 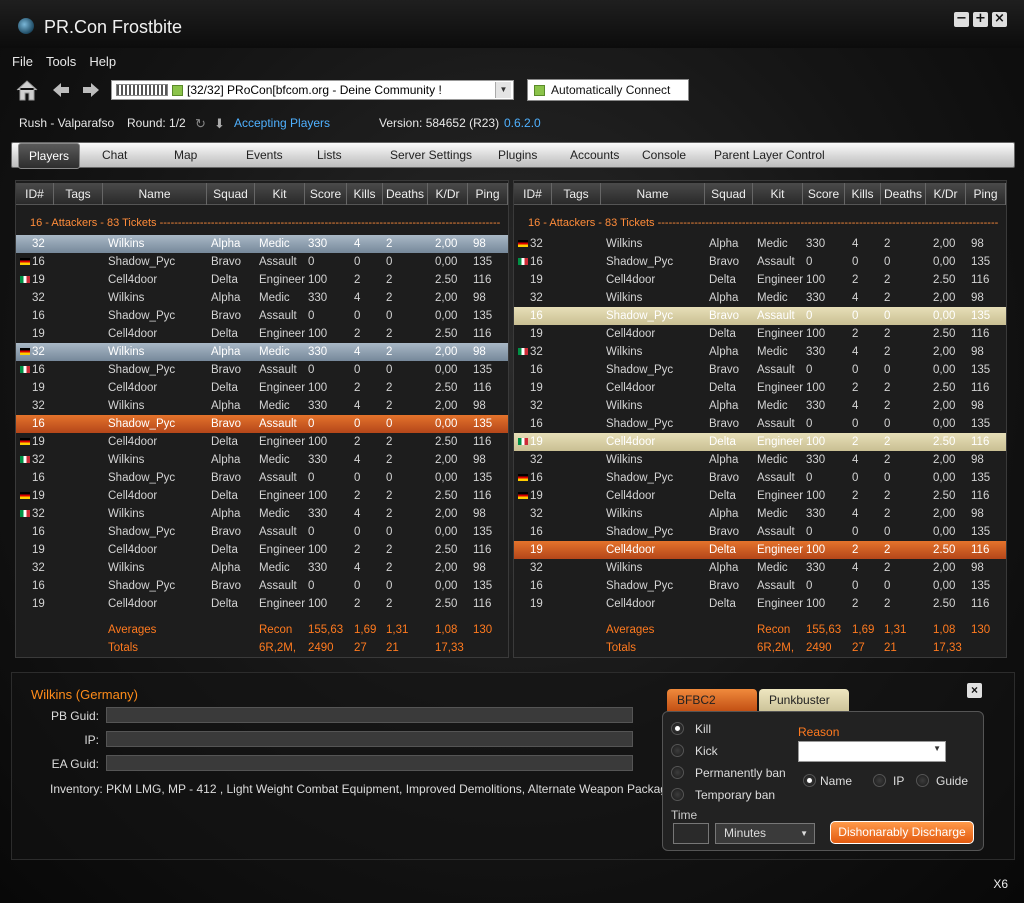 I want to click on discharge-button: Dishonarably Discharge, so click(x=902, y=832).